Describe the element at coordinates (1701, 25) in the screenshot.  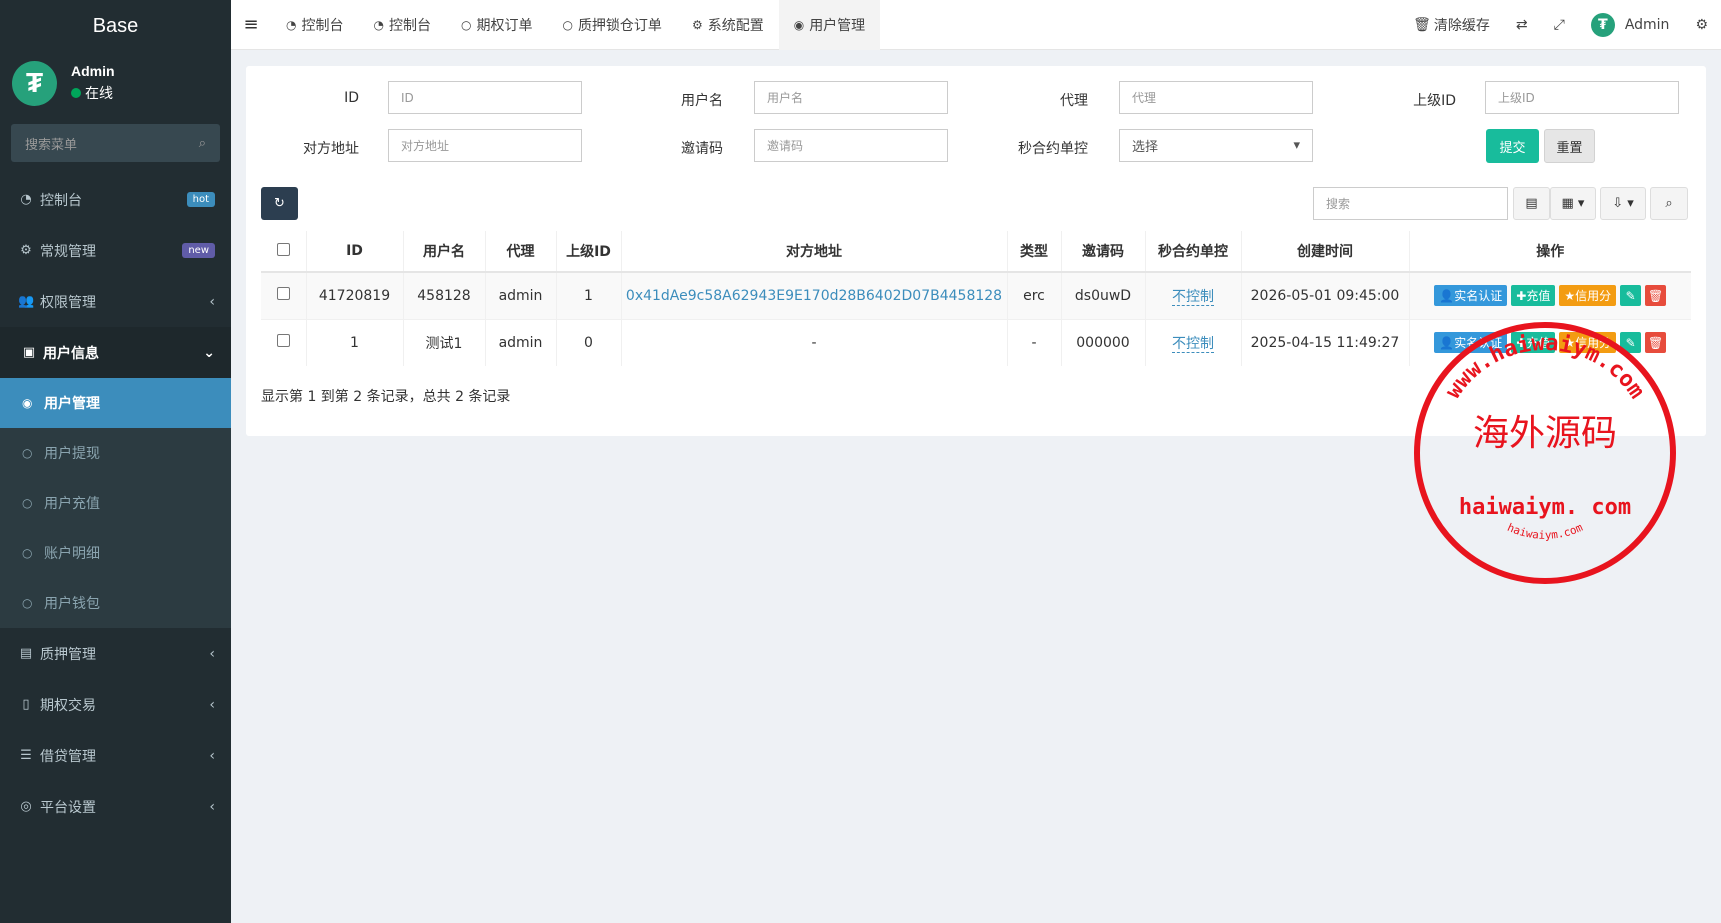
I see `settings-gear-icon: ⚙` at that location.